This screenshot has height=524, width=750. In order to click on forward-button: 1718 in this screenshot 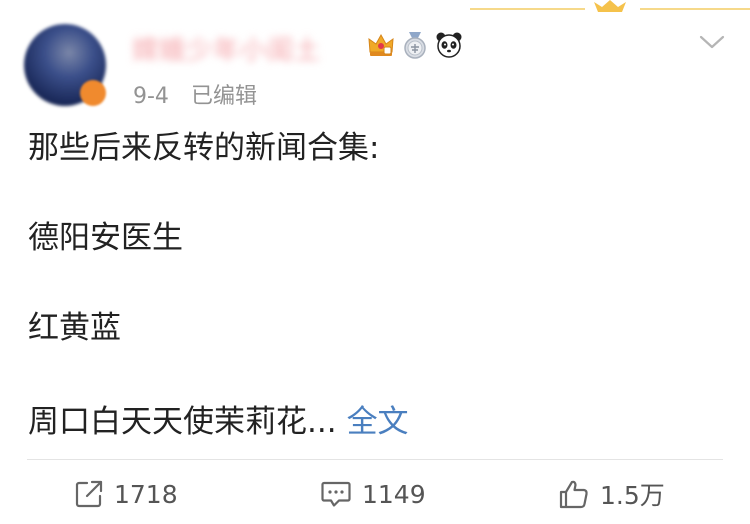, I will do `click(126, 494)`.